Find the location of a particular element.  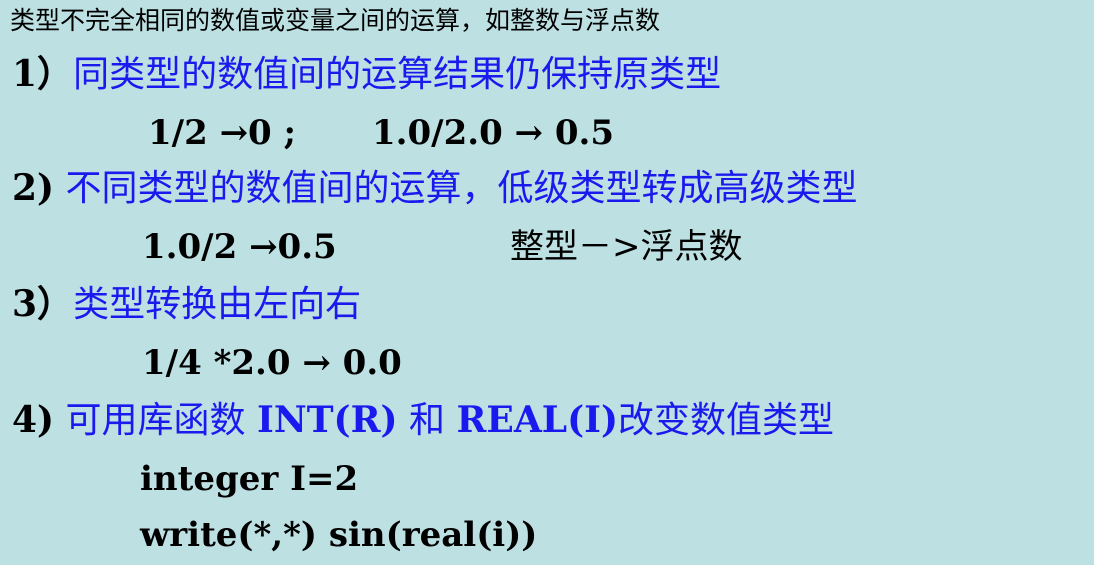

rule-3-example-a: 1/4 *2.0 → 0.0 is located at coordinates (272, 363).